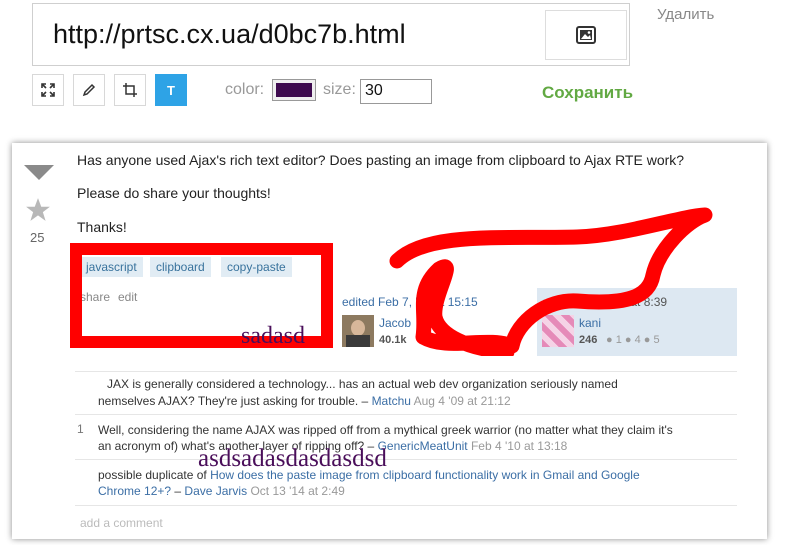 The image size is (785, 545). Describe the element at coordinates (551, 281) in the screenshot. I see `annotation-scribble` at that location.